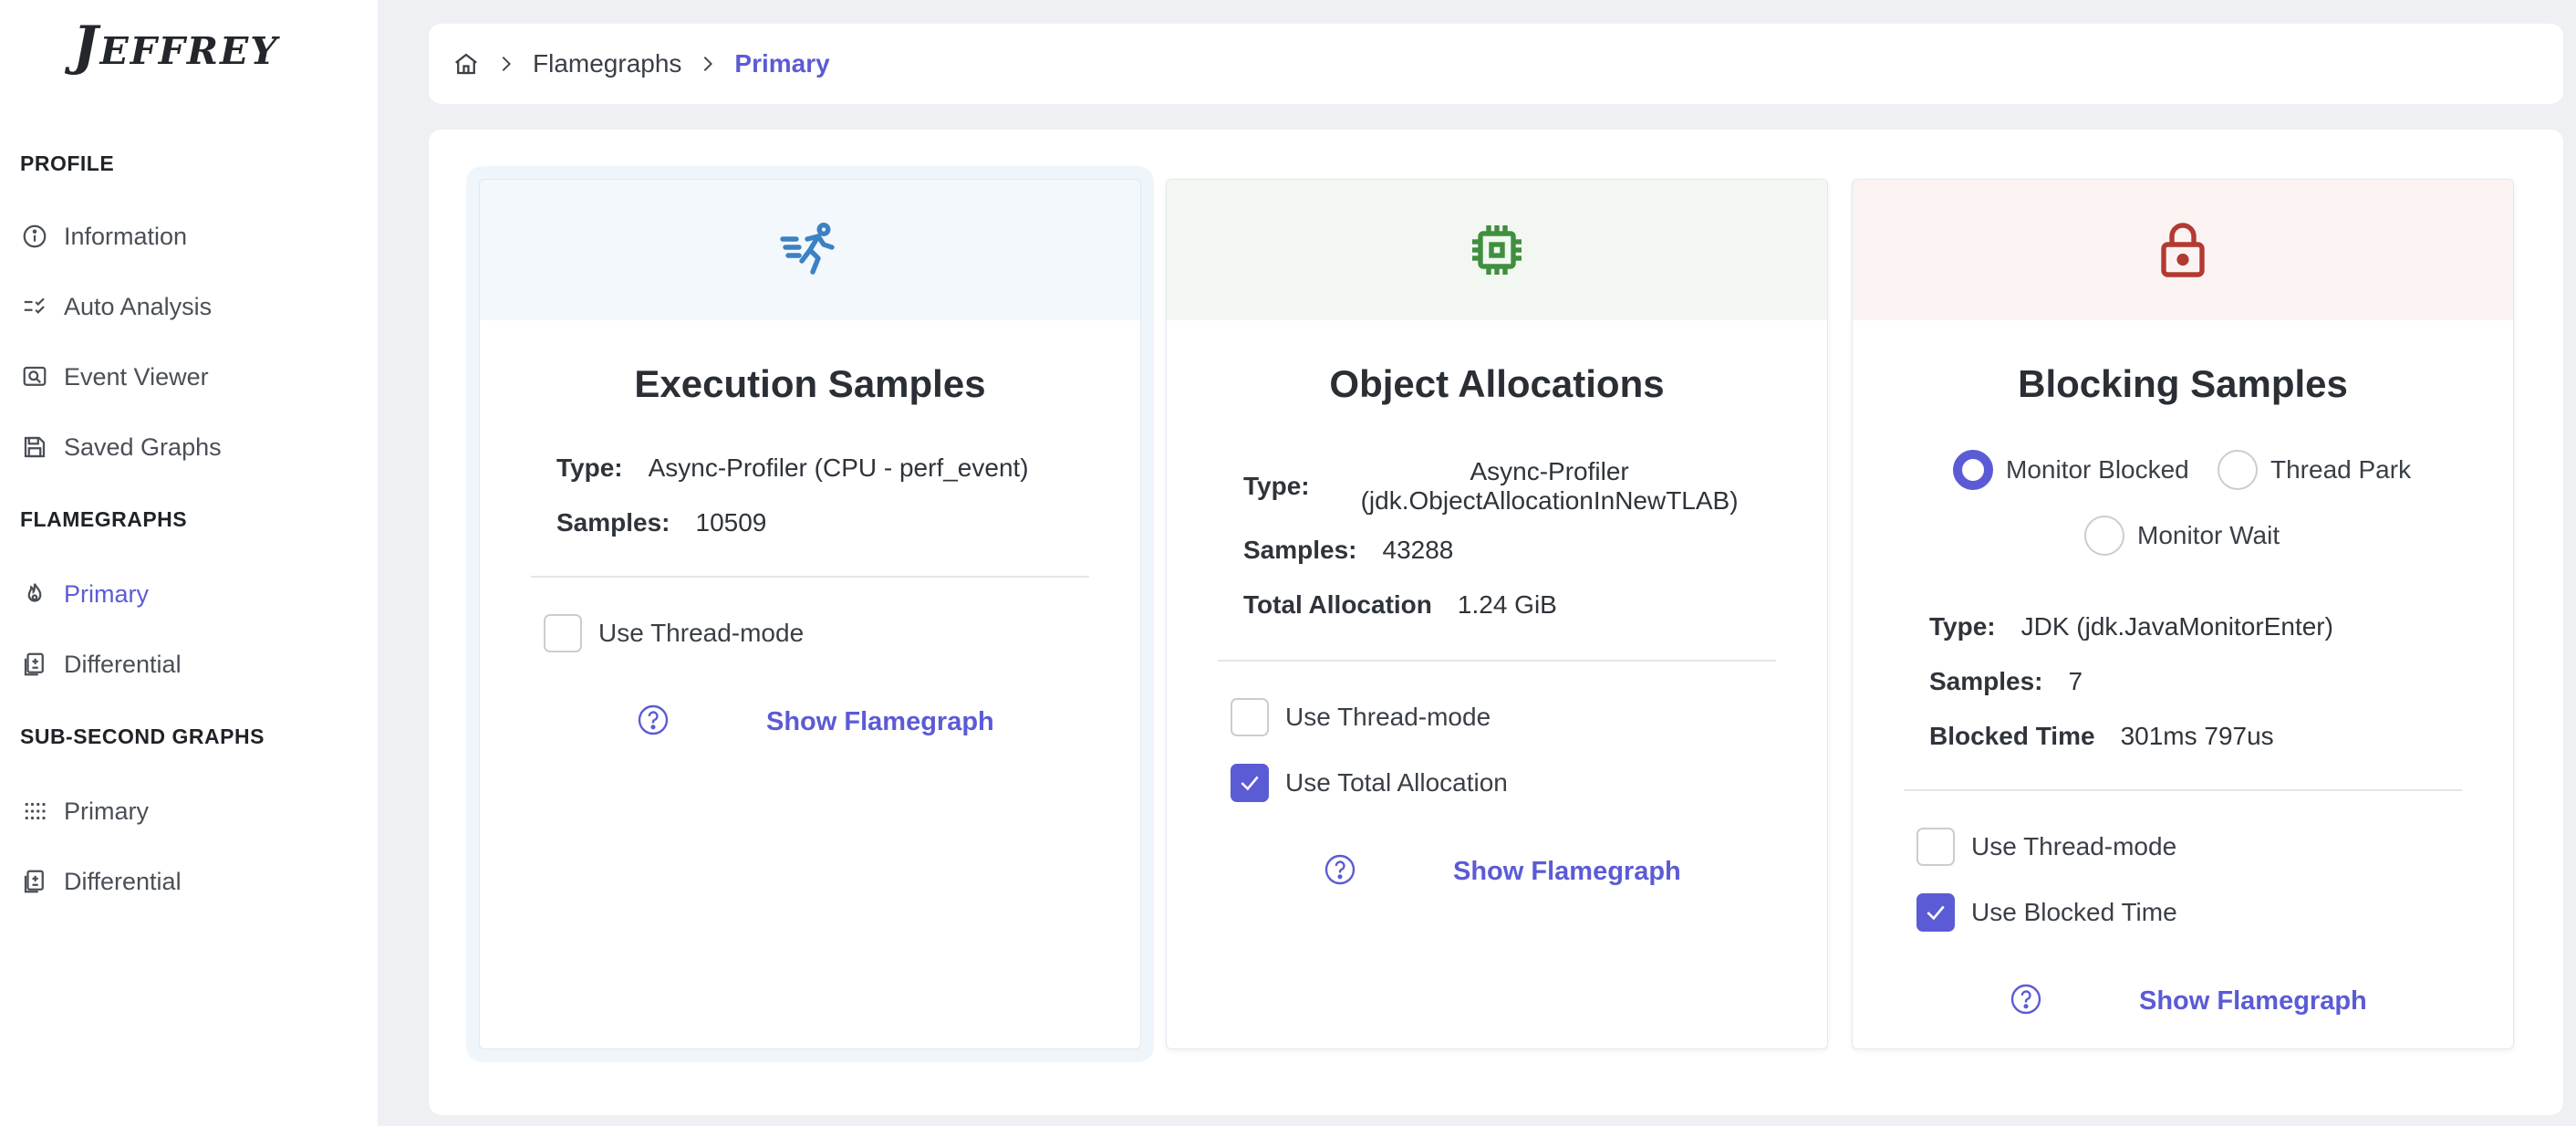  I want to click on sidebar-item-label: Information, so click(126, 236).